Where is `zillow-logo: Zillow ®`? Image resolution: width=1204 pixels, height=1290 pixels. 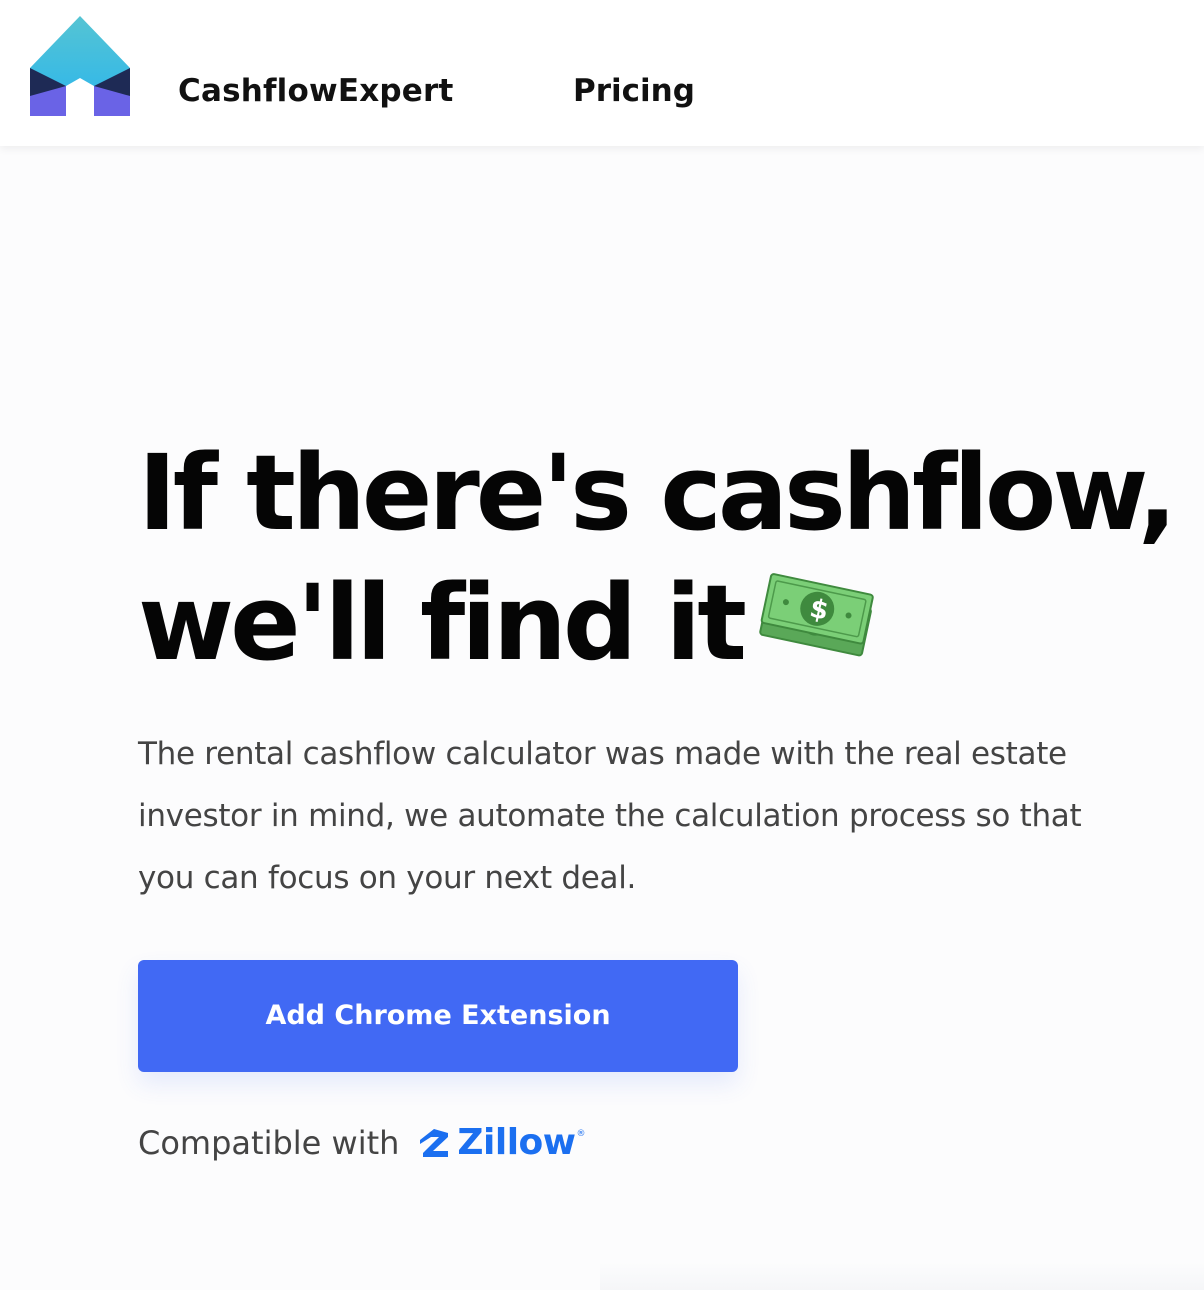
zillow-logo: Zillow ® is located at coordinates (501, 1142).